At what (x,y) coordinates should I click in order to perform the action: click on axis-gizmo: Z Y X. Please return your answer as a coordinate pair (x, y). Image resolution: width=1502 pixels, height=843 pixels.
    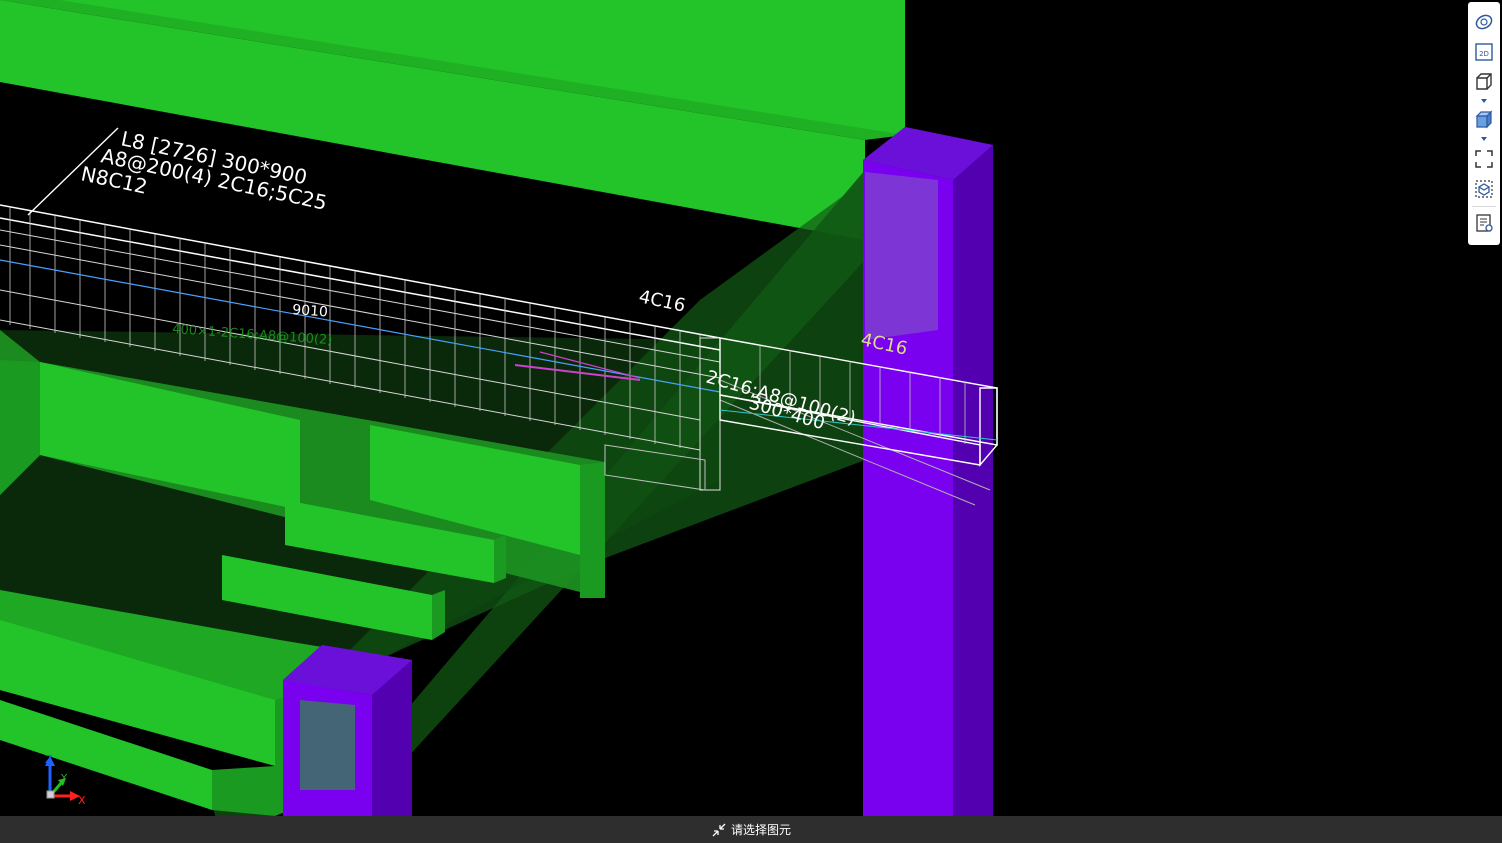
    Looking at the image, I should click on (68, 782).